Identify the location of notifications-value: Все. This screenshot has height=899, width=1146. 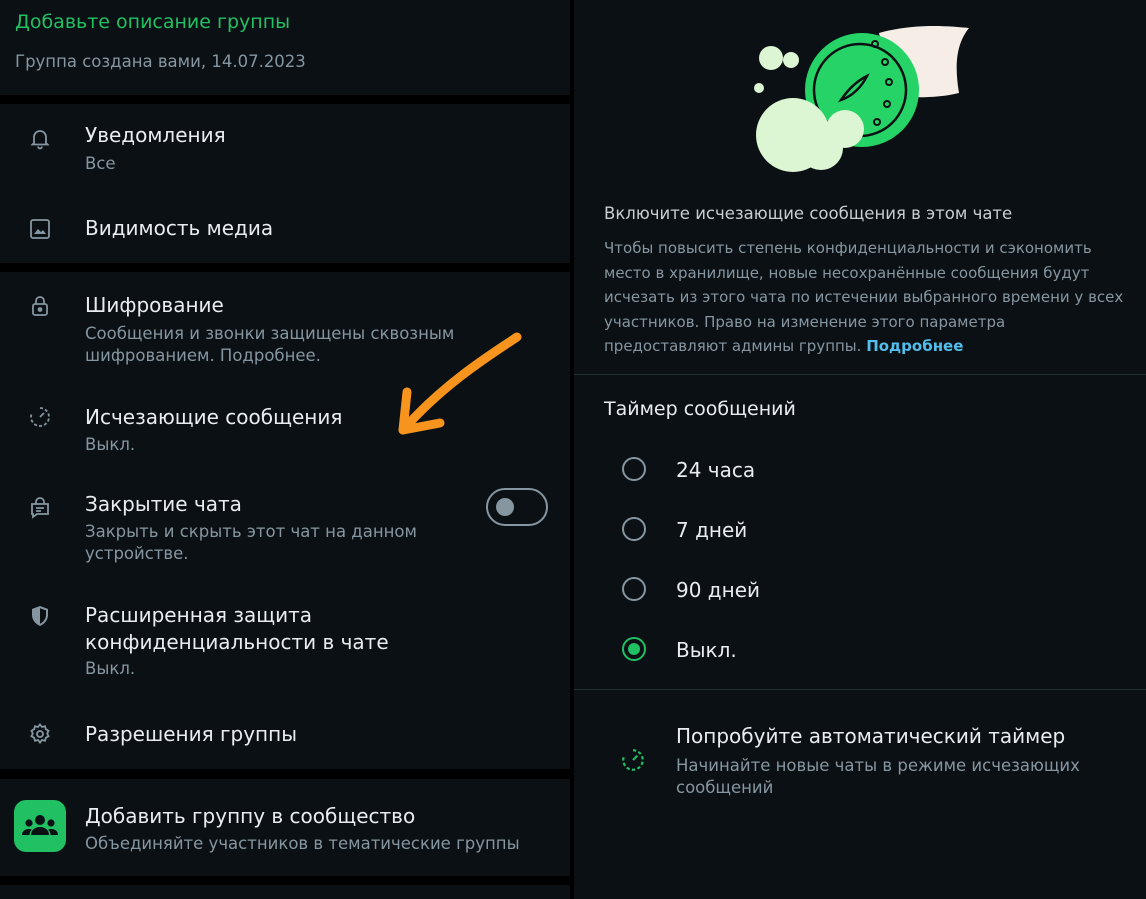
(100, 163).